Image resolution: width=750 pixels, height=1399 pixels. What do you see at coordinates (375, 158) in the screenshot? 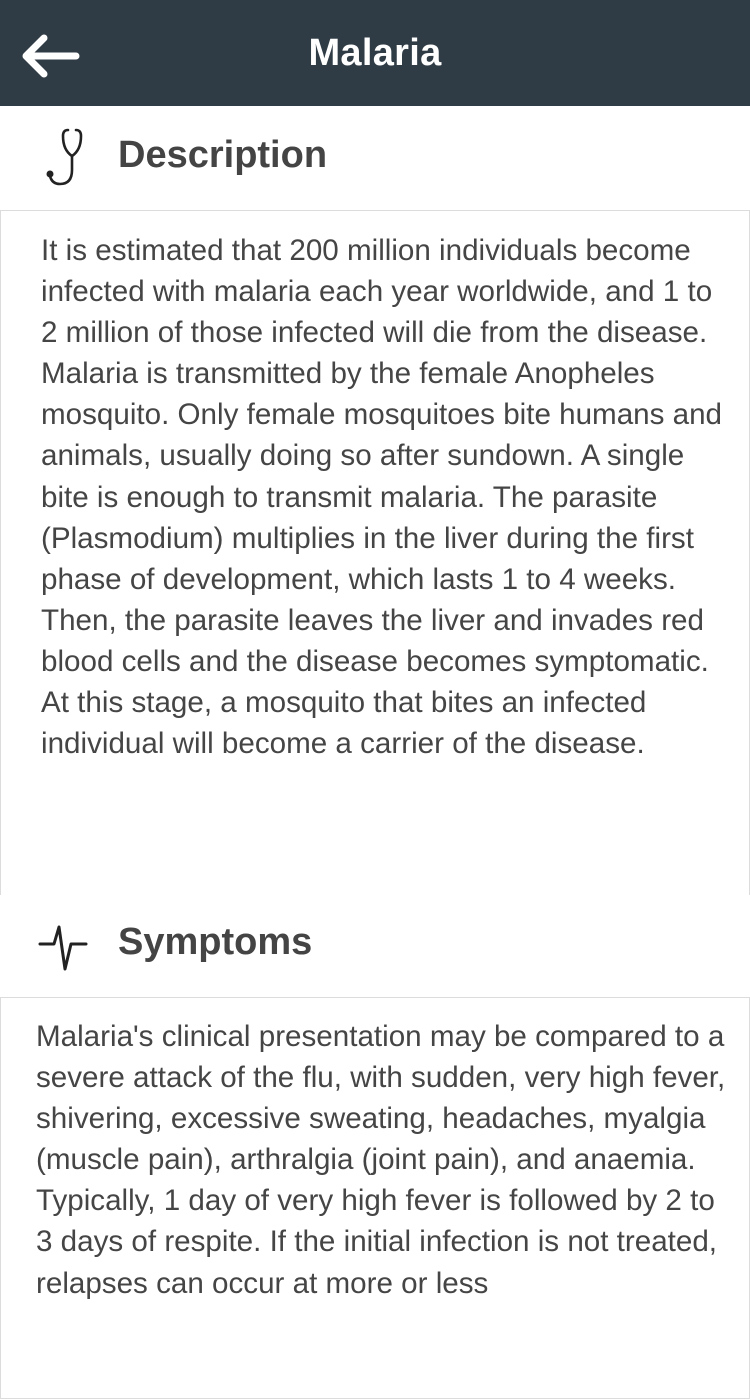
I see `description-section-header: Description` at bounding box center [375, 158].